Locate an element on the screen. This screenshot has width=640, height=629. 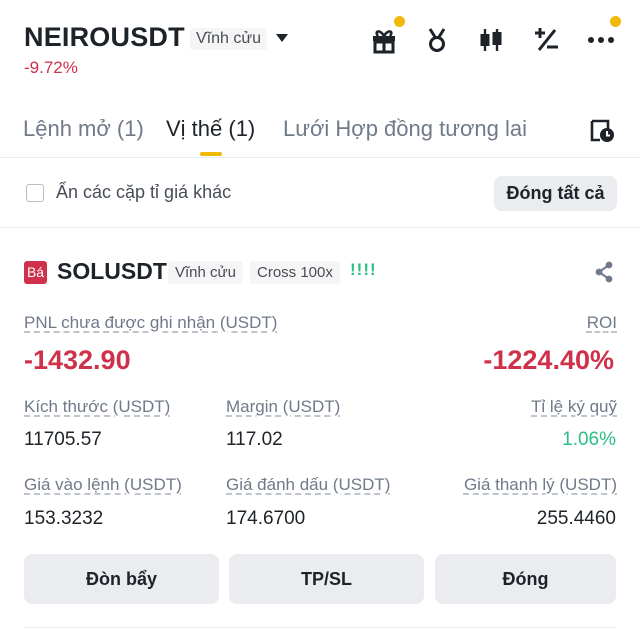
tab-positions: Vị thế (1) is located at coordinates (210, 129).